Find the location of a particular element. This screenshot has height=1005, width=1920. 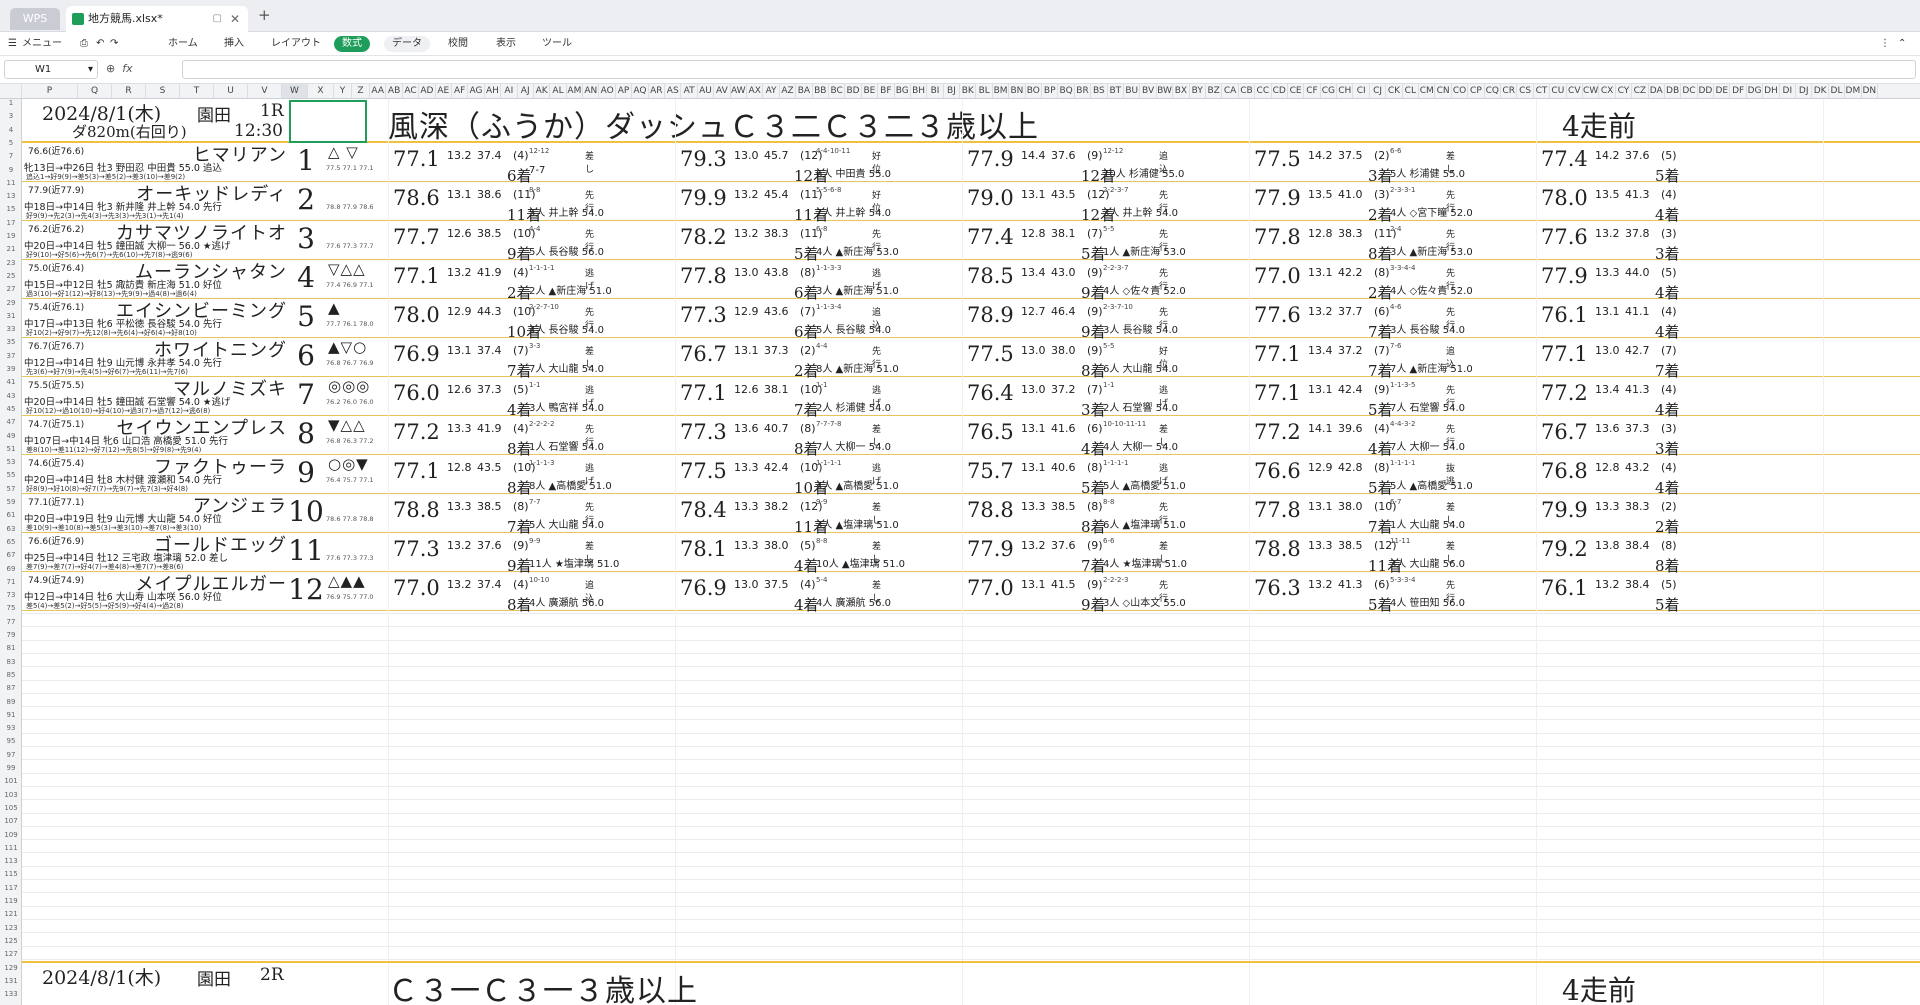

column-header-ak: AK is located at coordinates (542, 91).